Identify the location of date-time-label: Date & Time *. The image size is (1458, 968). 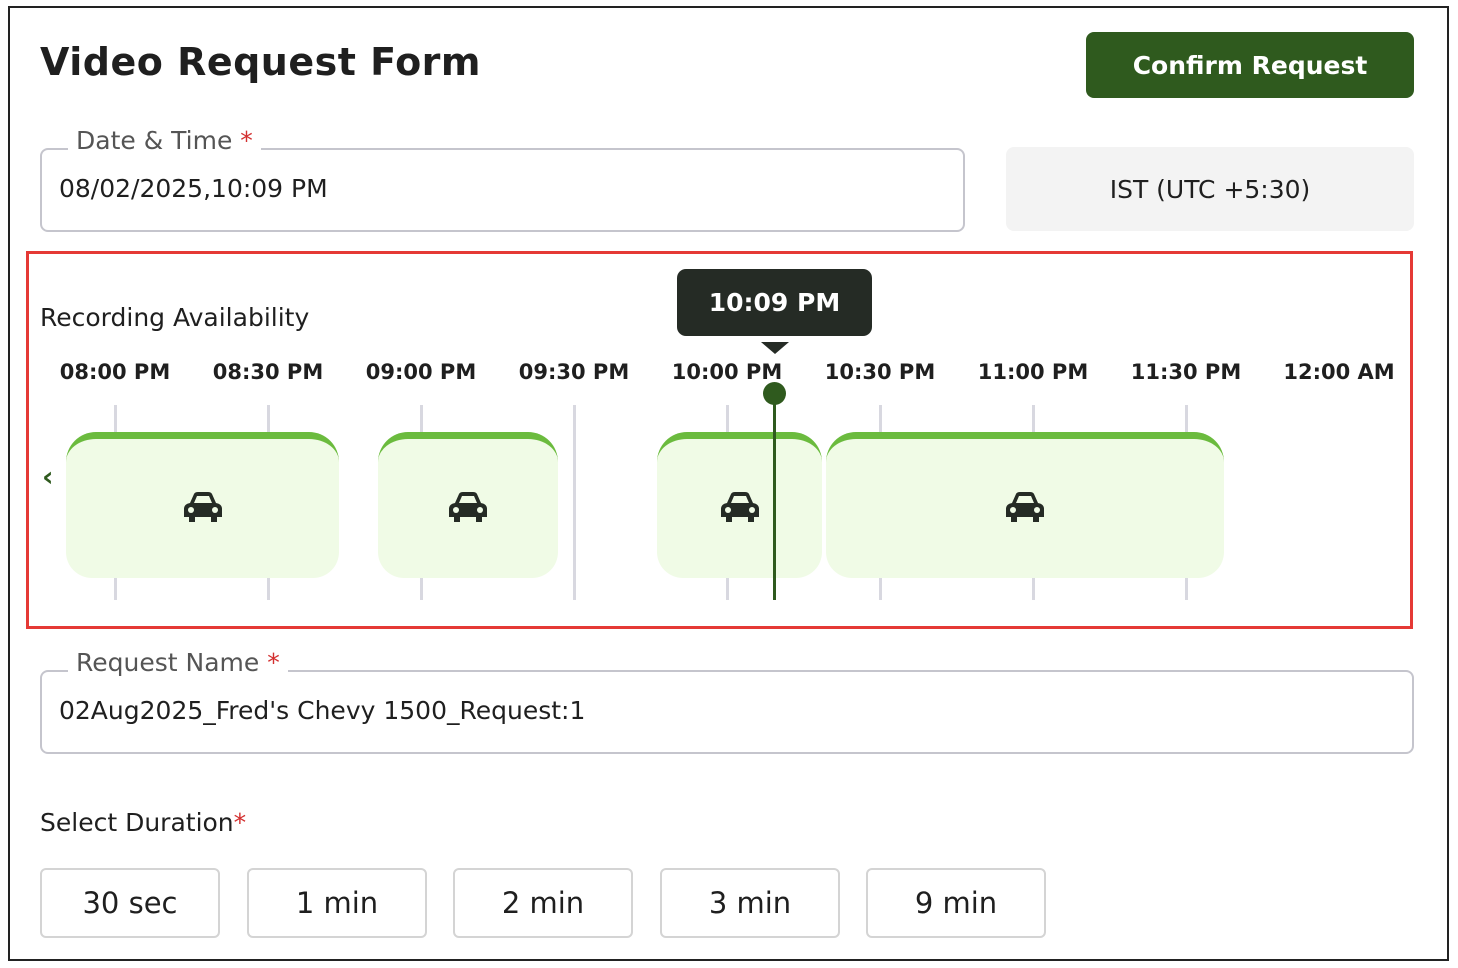
(164, 140).